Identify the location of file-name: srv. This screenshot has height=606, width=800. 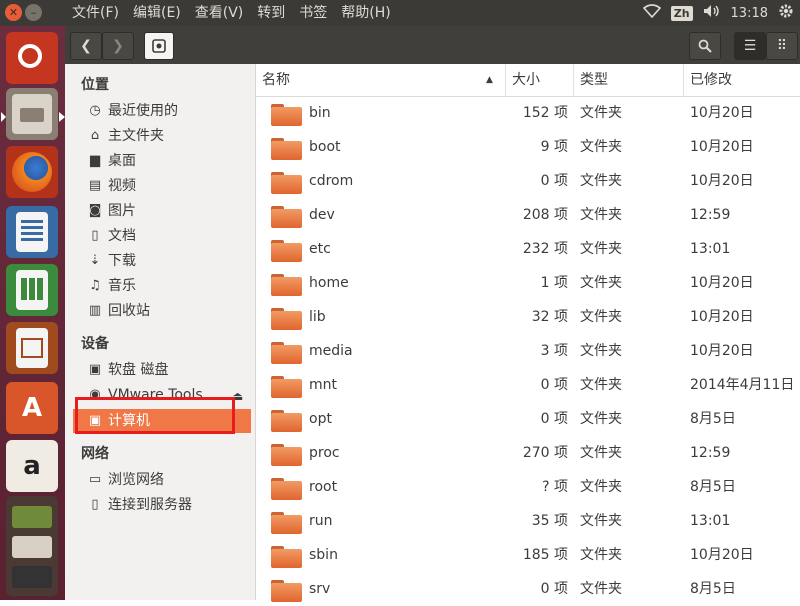
(320, 589).